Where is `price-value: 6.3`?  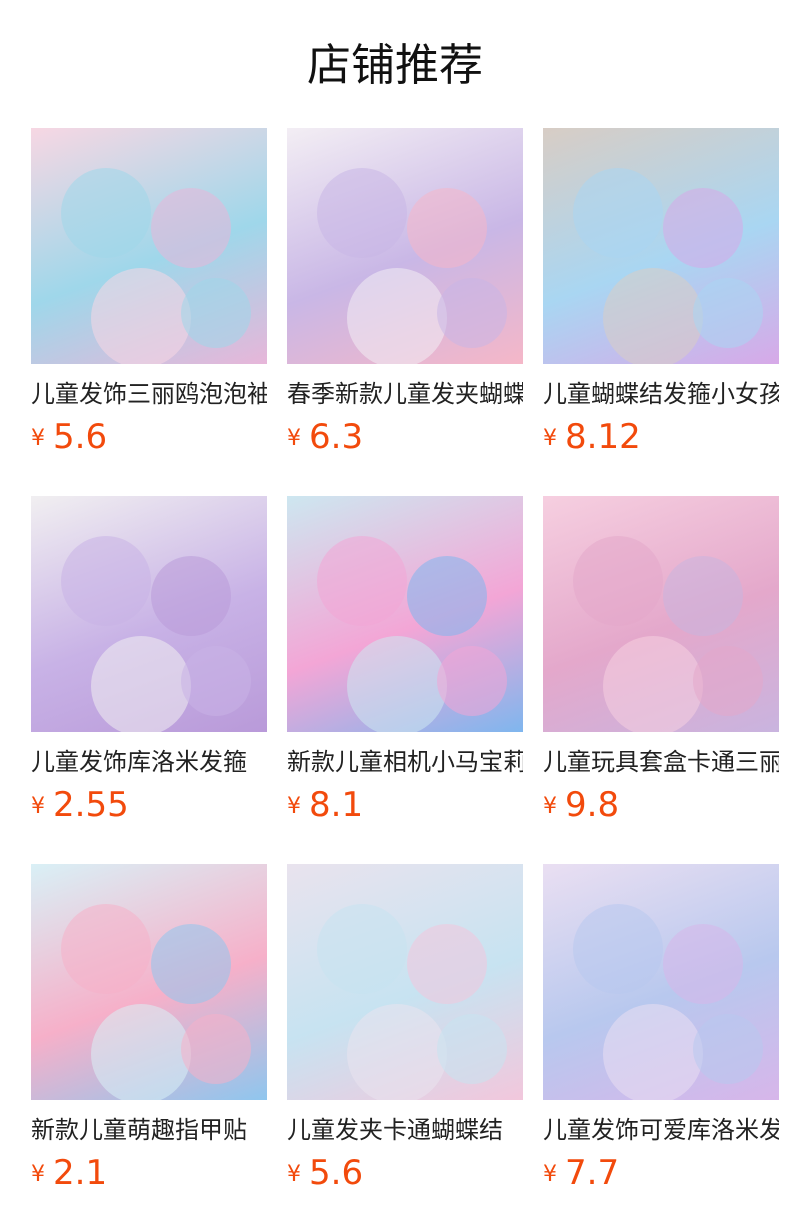
price-value: 6.3 is located at coordinates (336, 437).